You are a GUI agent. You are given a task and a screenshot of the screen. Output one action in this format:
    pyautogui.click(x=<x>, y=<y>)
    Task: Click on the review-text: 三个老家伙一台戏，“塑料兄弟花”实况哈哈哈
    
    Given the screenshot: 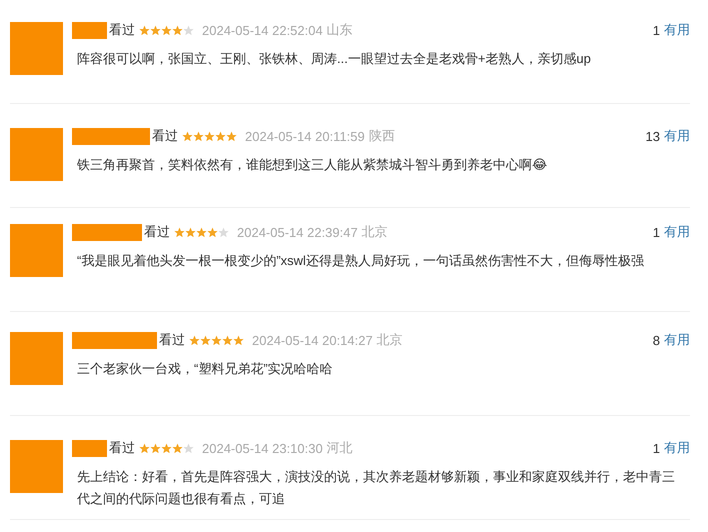 What is the action you would take?
    pyautogui.click(x=205, y=369)
    